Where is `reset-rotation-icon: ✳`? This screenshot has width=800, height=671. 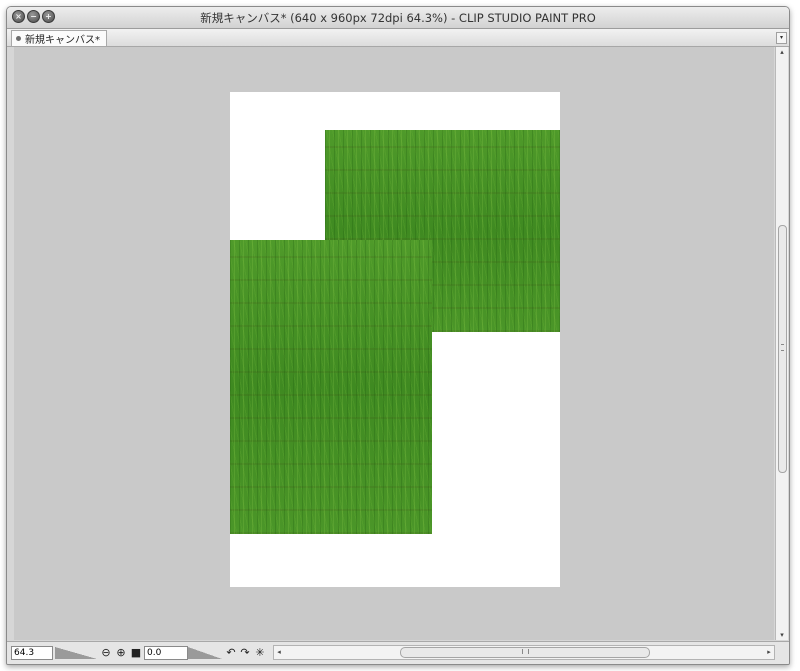 reset-rotation-icon: ✳ is located at coordinates (260, 652).